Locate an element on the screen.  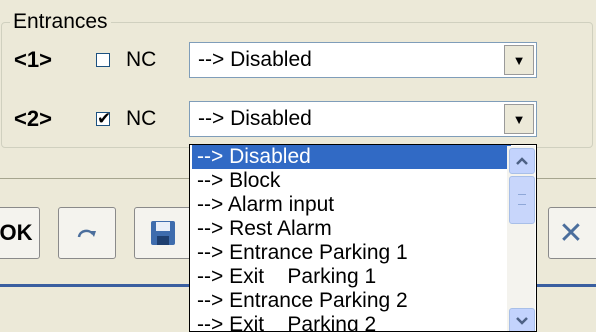
scroll-down-button is located at coordinates (522, 319).